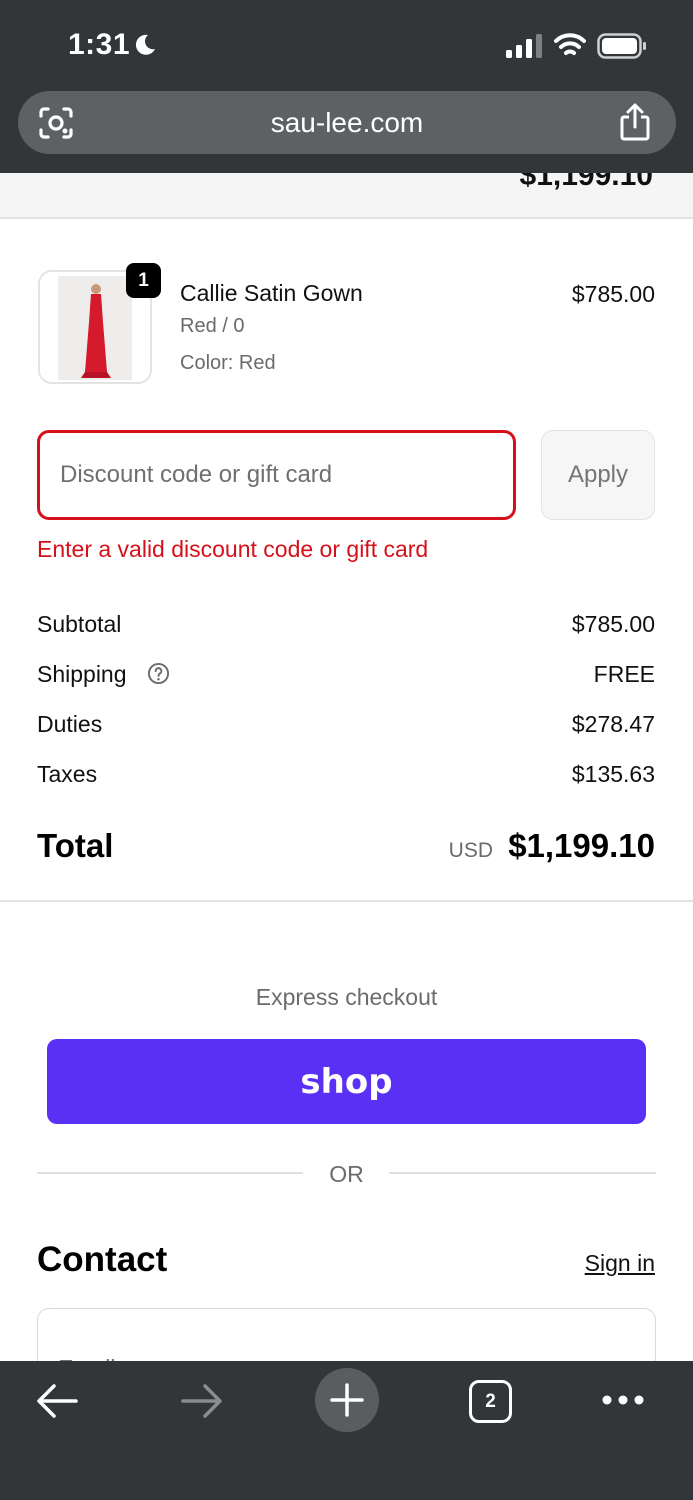 Image resolution: width=693 pixels, height=1500 pixels. I want to click on discount-error-message: Enter a valid discount code or gift card, so click(233, 549).